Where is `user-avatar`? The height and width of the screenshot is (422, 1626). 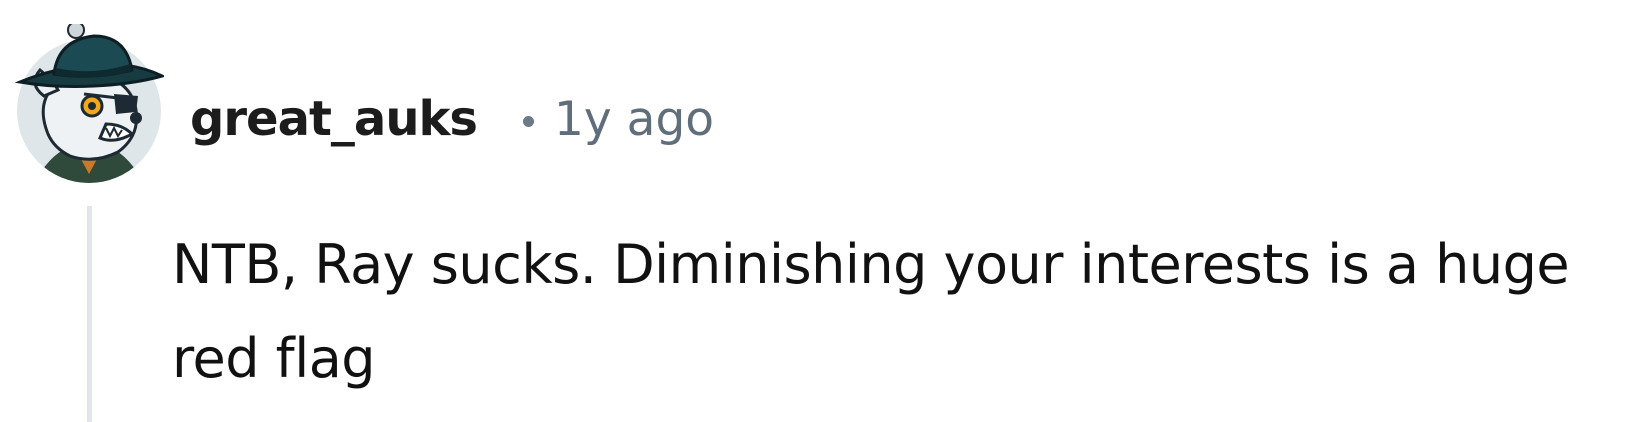
user-avatar is located at coordinates (89, 105).